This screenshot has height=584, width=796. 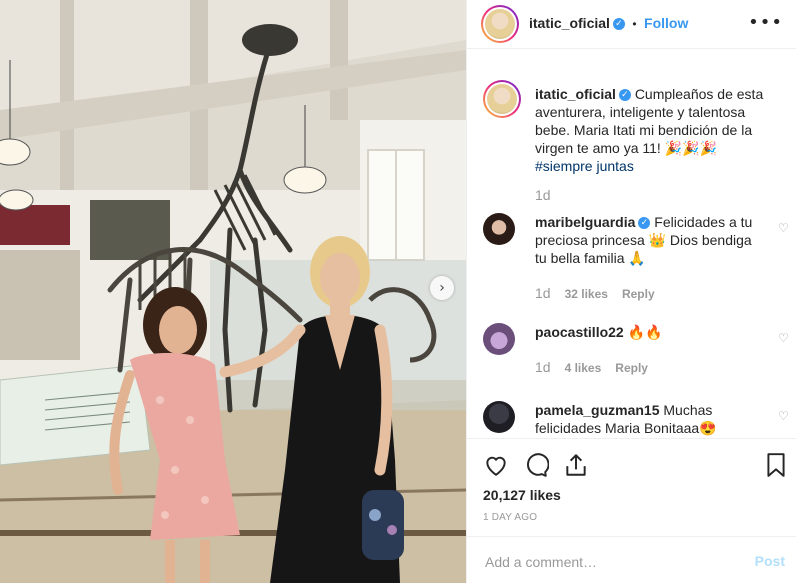 I want to click on add-comment-bar: Post, so click(x=631, y=560).